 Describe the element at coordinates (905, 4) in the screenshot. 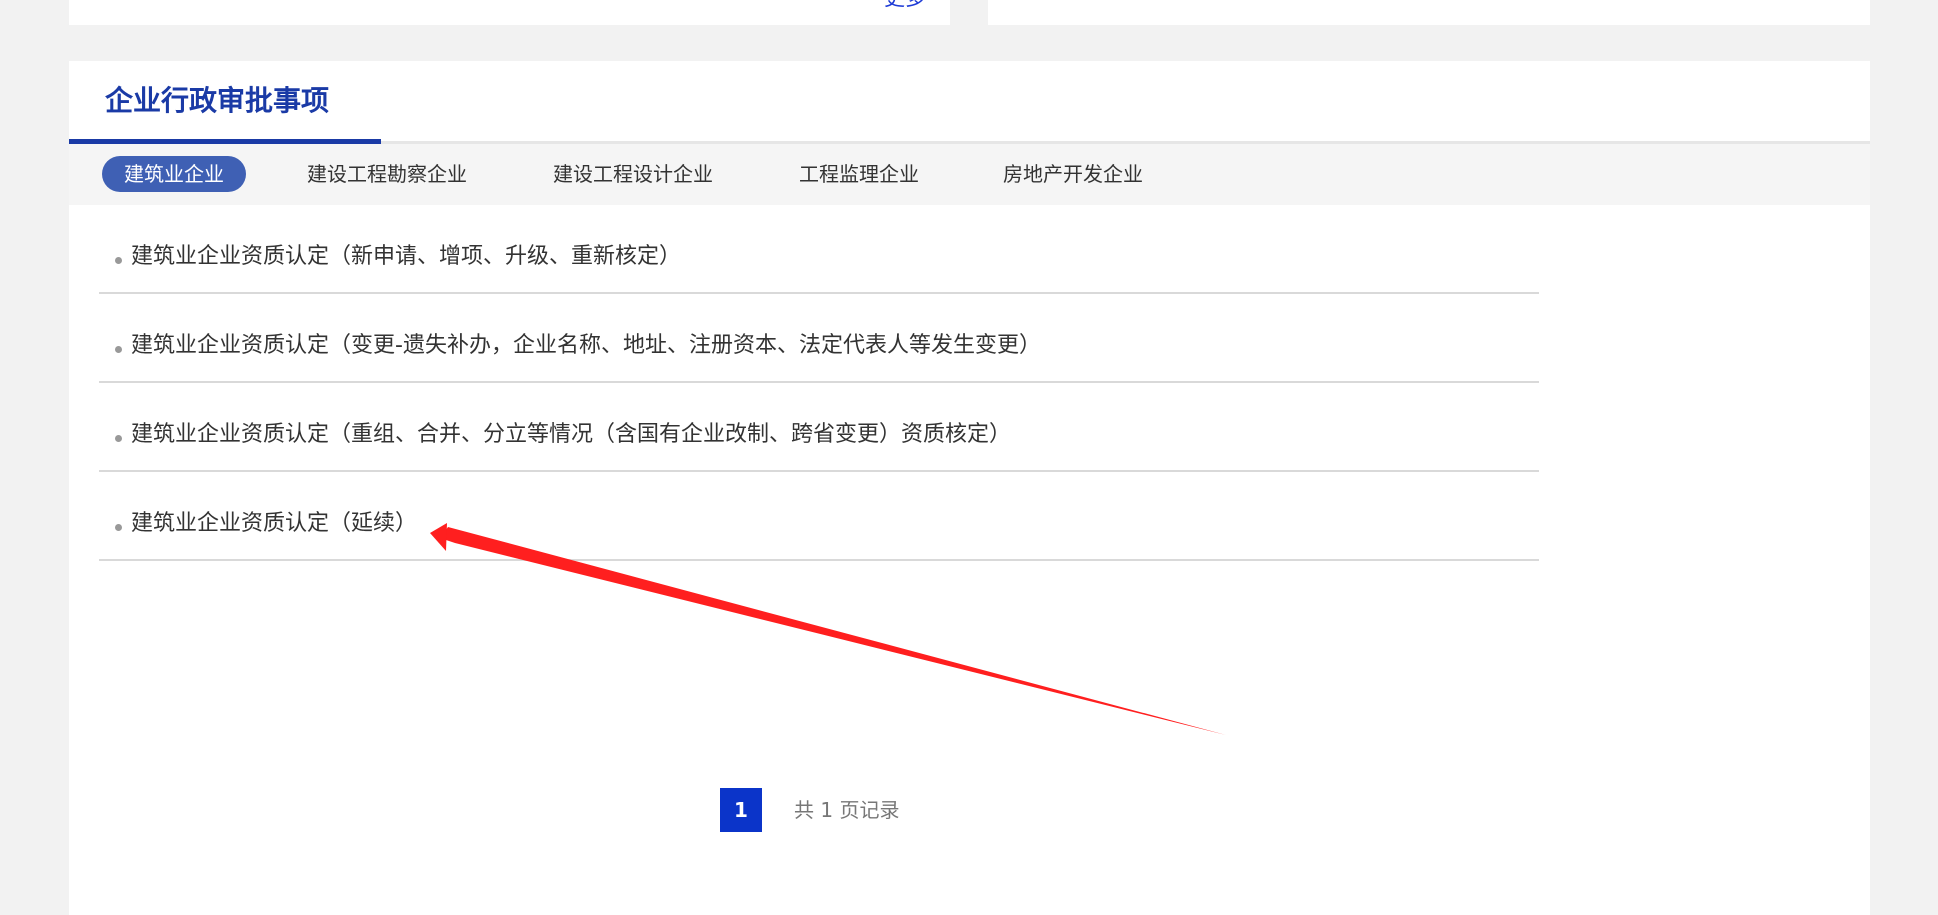

I see `more-link: 更多` at that location.